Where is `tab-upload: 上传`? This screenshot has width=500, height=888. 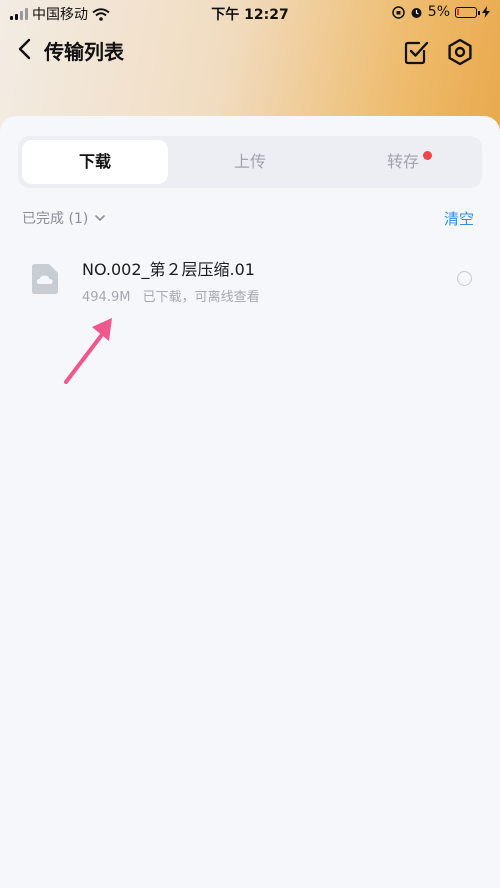 tab-upload: 上传 is located at coordinates (250, 162).